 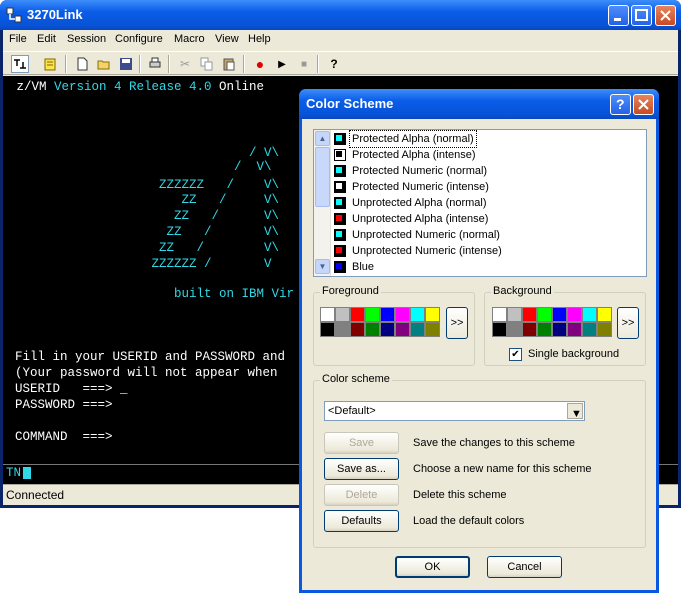 What do you see at coordinates (104, 64) in the screenshot?
I see `open-tool-button` at bounding box center [104, 64].